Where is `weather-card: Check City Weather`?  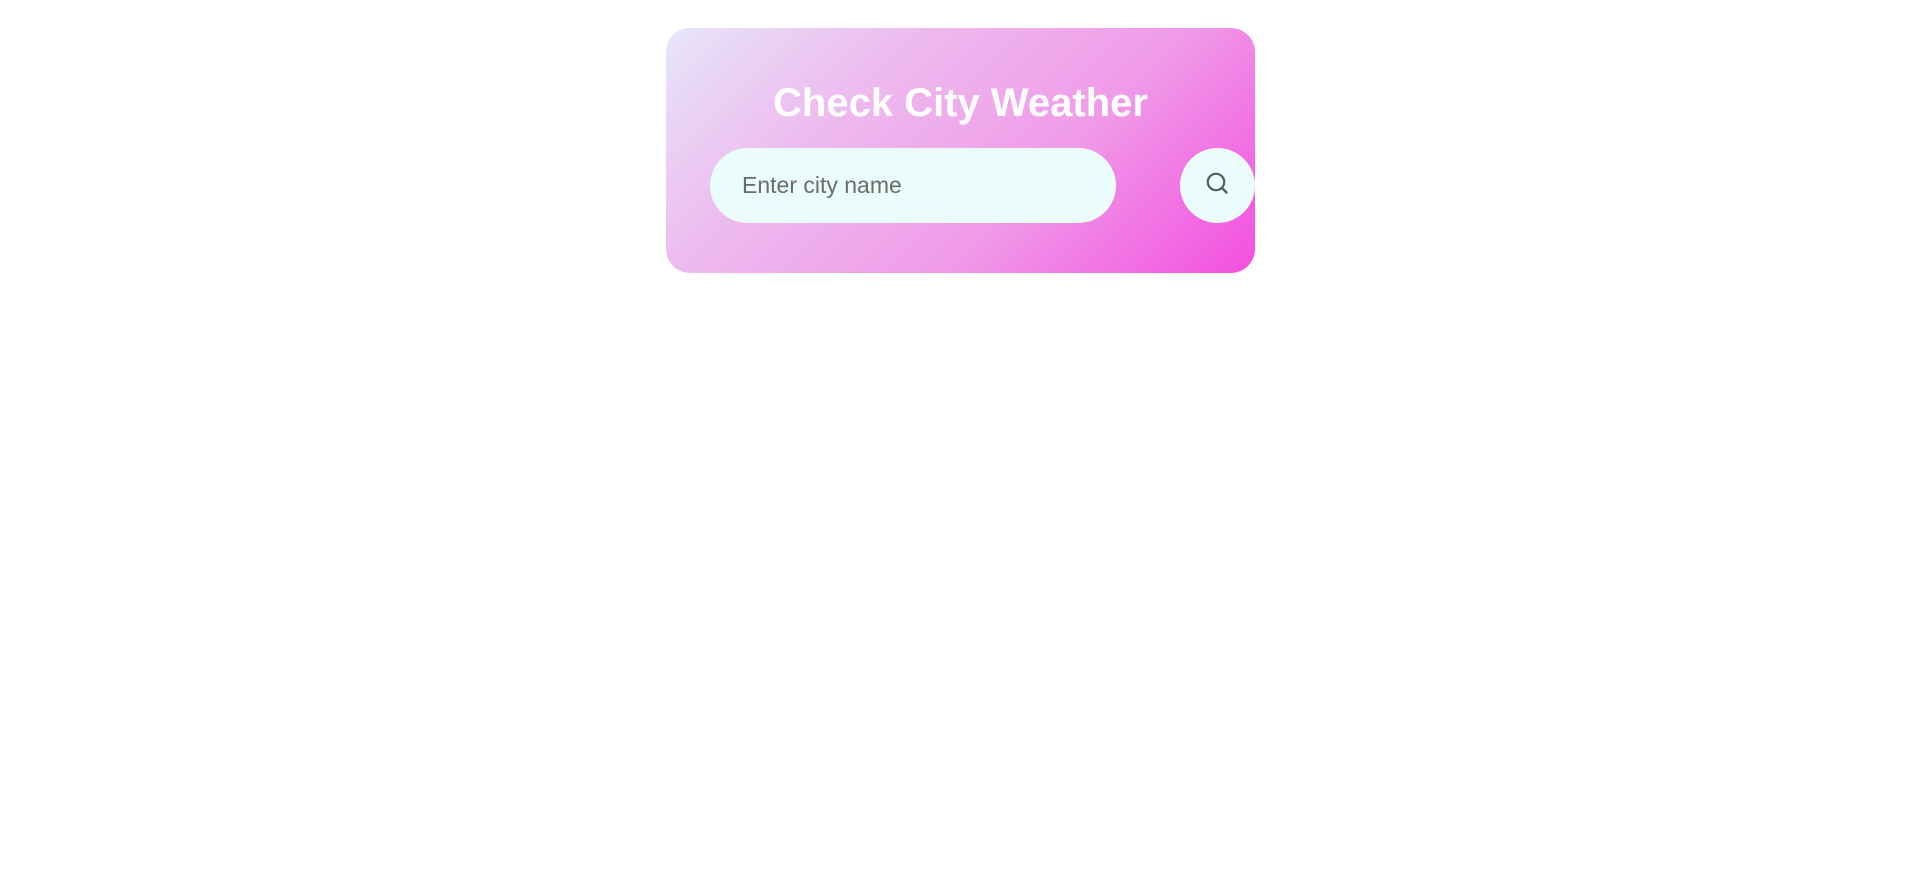 weather-card: Check City Weather is located at coordinates (960, 150).